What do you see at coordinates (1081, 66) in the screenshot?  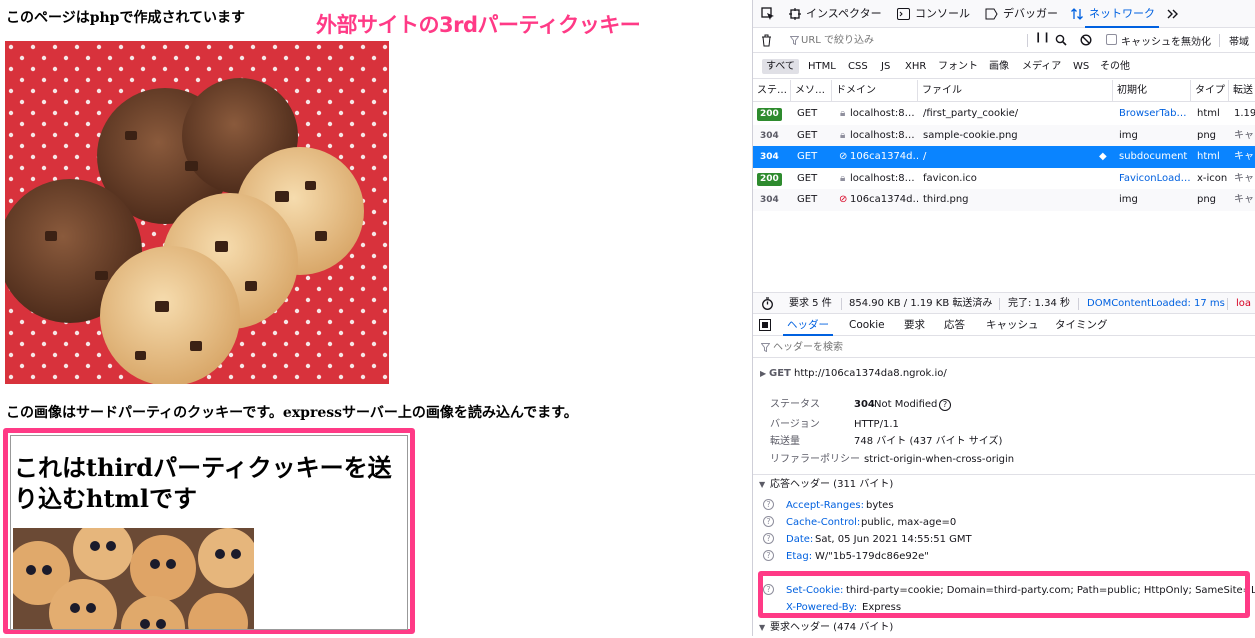 I see `type-ws-button: WS` at bounding box center [1081, 66].